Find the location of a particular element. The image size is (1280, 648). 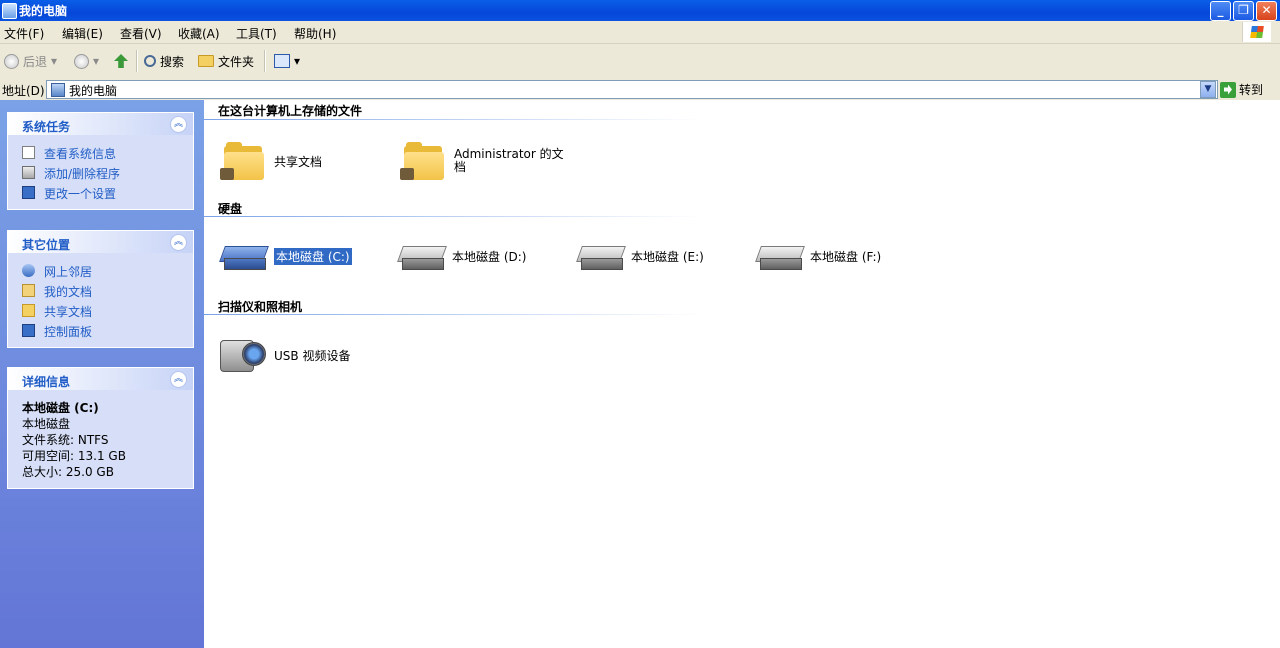

task-change-setting: 更改一个设置 is located at coordinates (100, 193).